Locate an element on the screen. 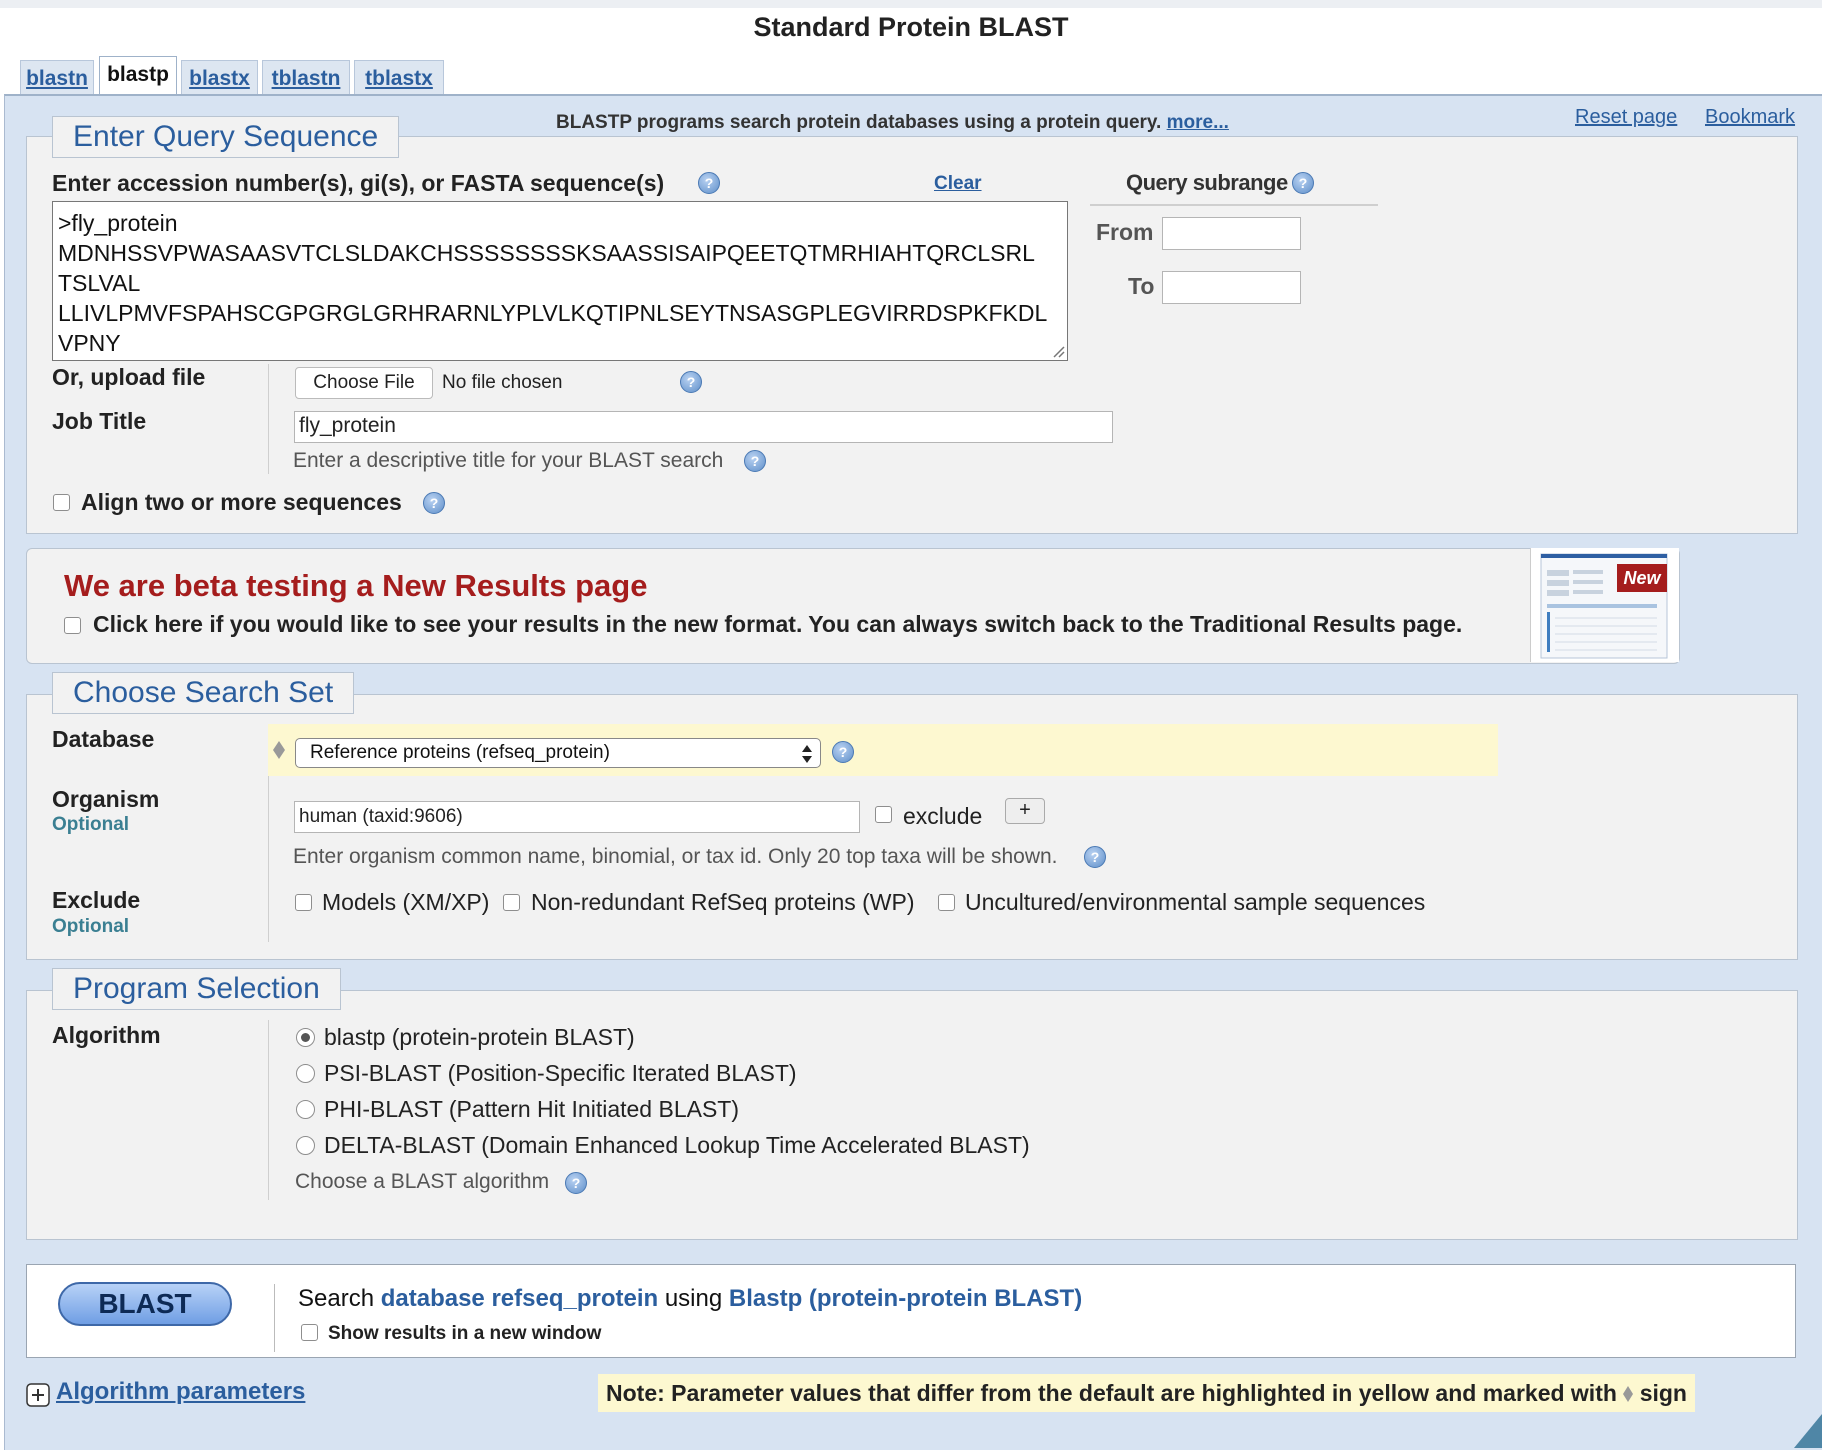 This screenshot has width=1822, height=1450. resize-handle-icon is located at coordinates (1058, 351).